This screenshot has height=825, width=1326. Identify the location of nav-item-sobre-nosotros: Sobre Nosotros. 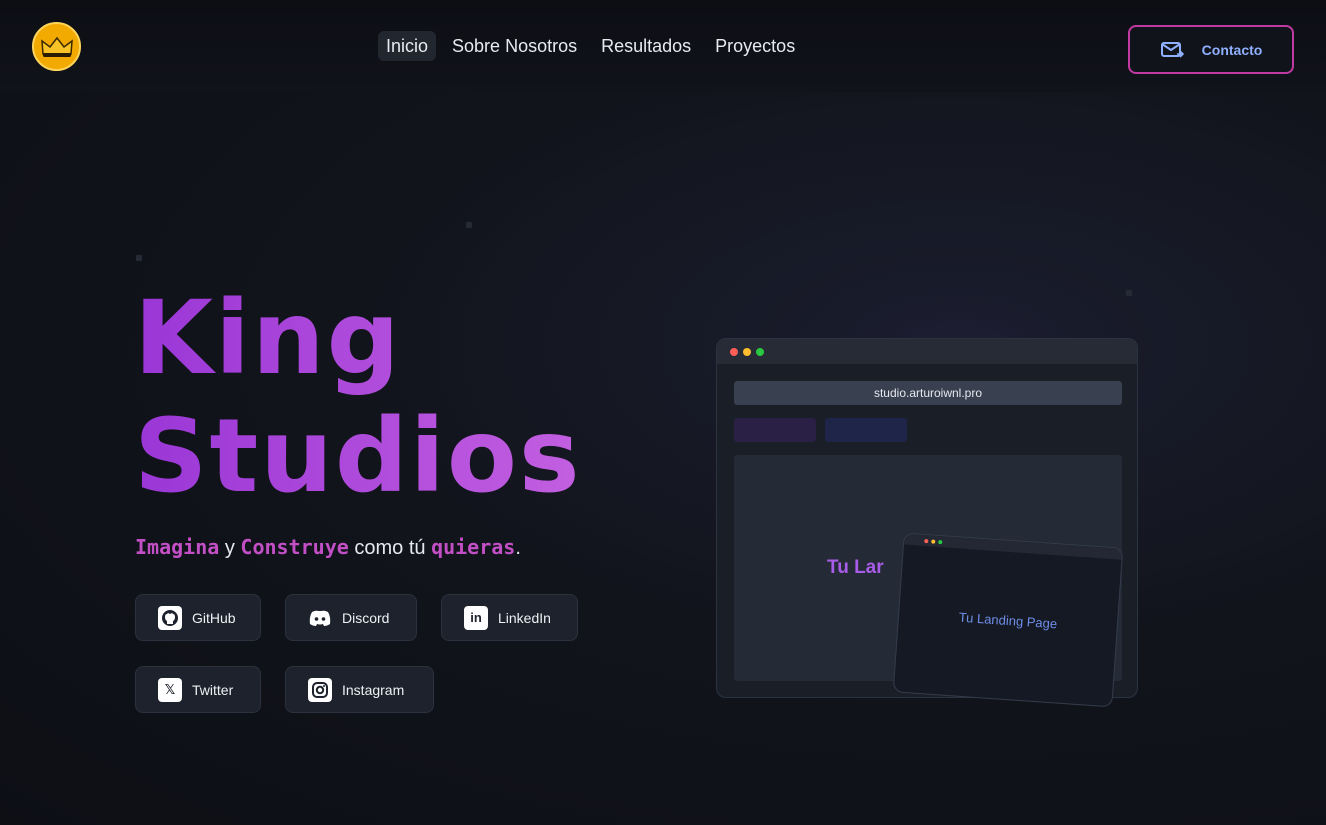
(514, 46).